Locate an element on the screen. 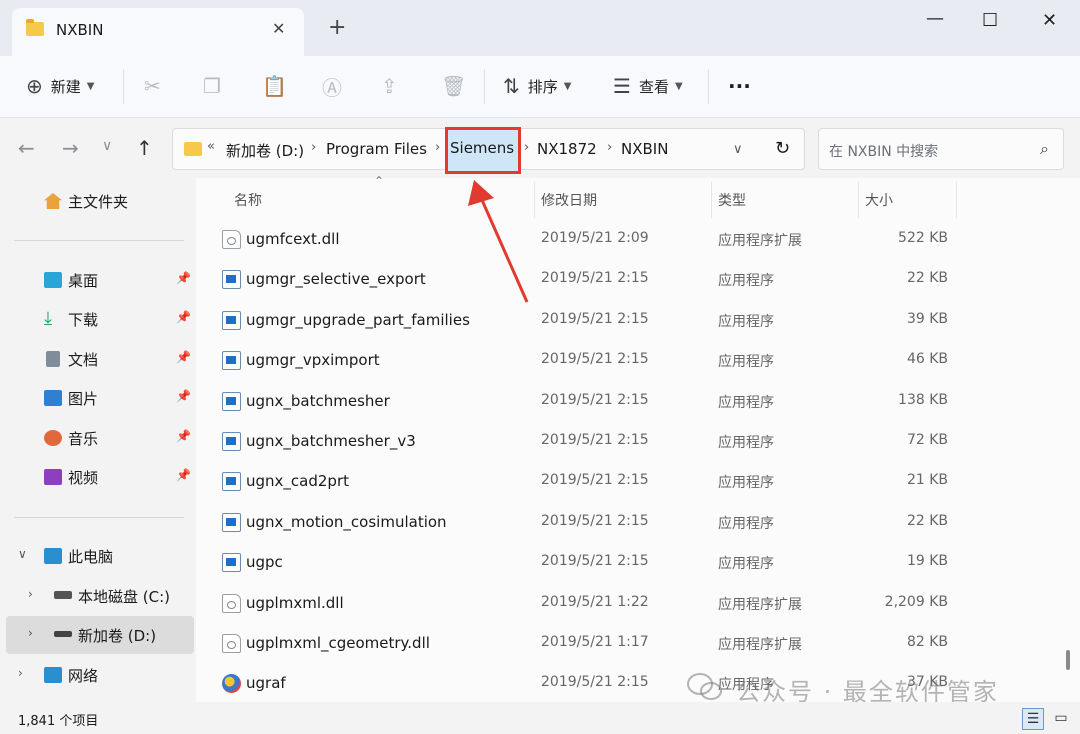  column-header-type: 类型 is located at coordinates (732, 200).